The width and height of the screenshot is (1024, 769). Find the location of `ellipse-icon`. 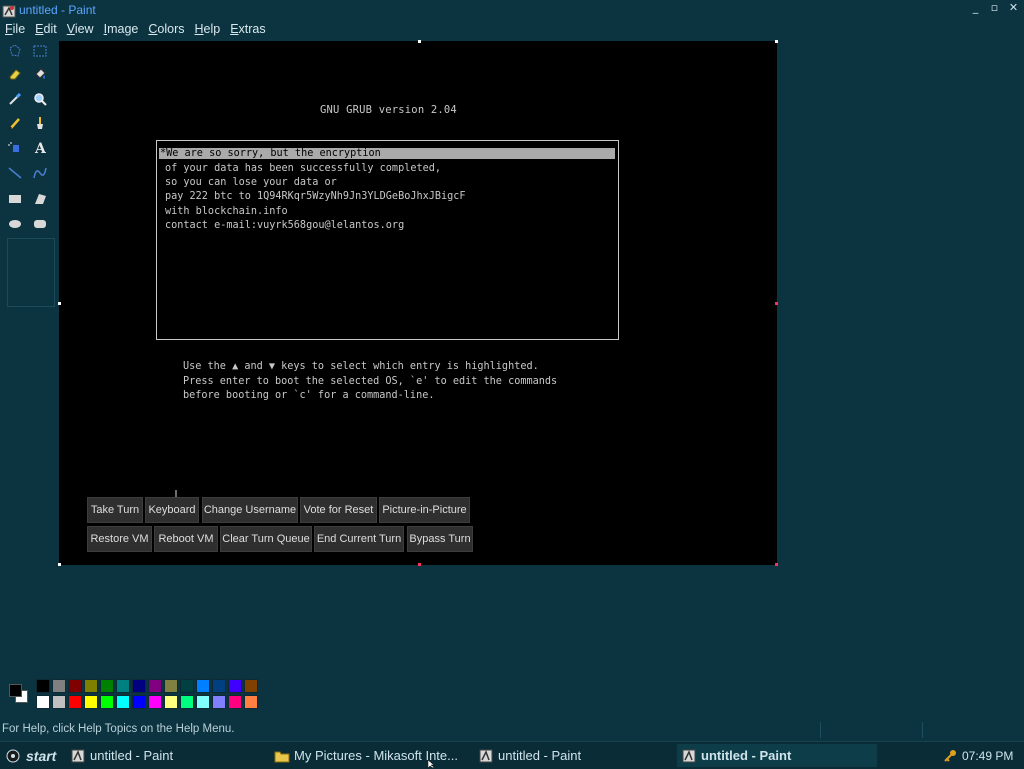

ellipse-icon is located at coordinates (15, 224).